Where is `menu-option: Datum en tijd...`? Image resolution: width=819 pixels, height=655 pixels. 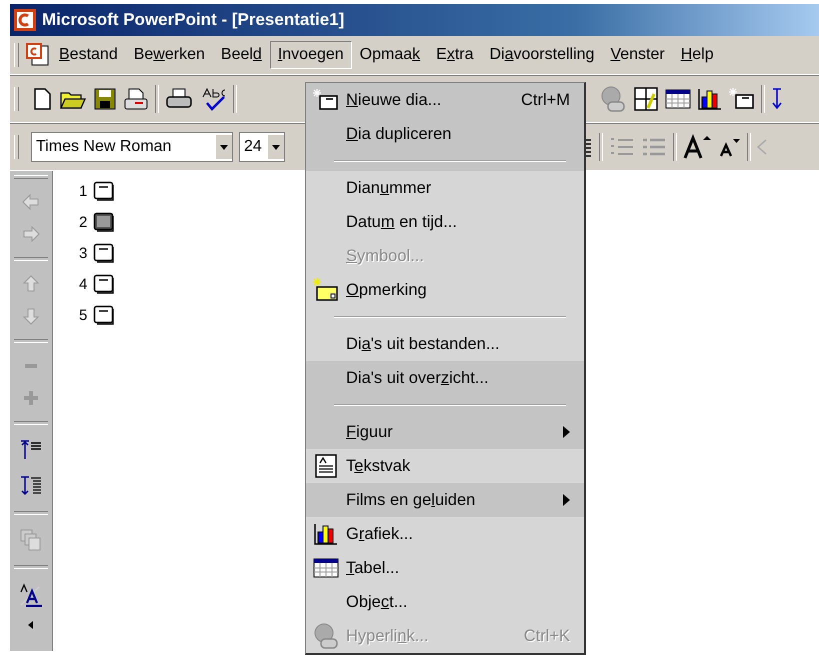 menu-option: Datum en tijd... is located at coordinates (445, 222).